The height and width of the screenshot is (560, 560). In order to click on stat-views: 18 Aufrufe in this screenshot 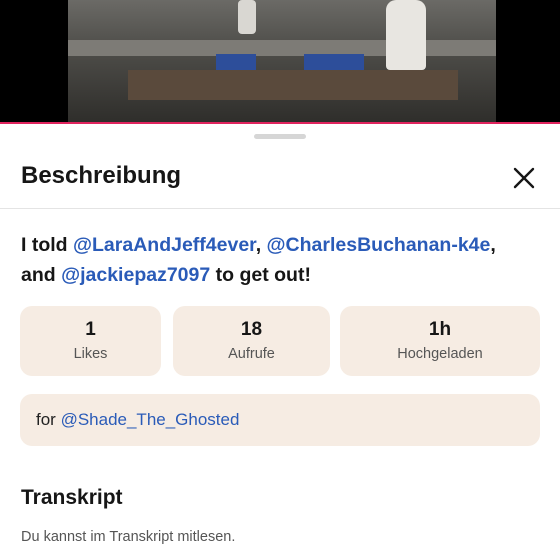, I will do `click(251, 341)`.